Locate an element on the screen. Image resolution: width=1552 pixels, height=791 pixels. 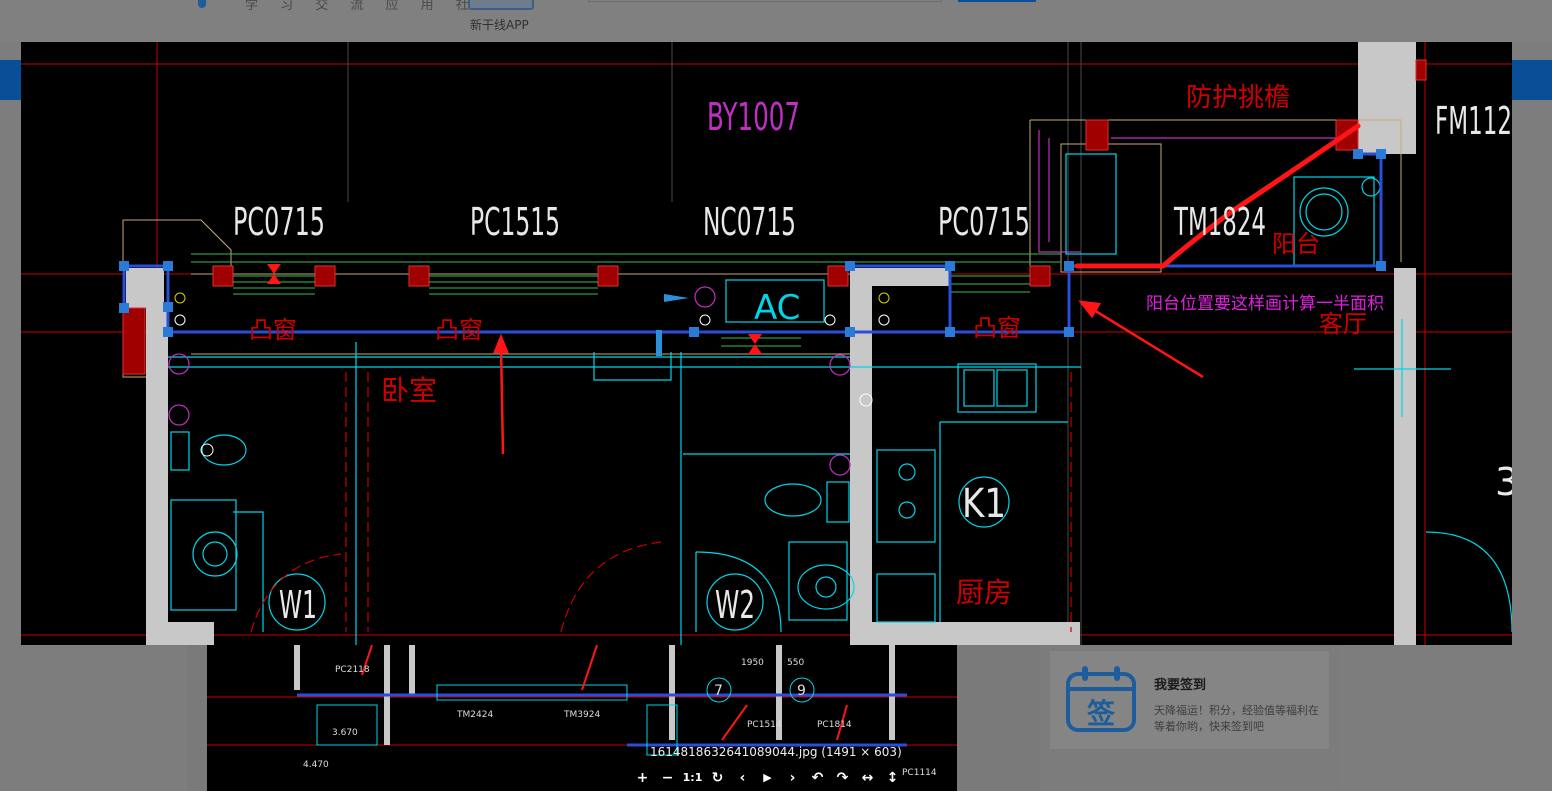
bedroom-label: 卧室 is located at coordinates (409, 390).